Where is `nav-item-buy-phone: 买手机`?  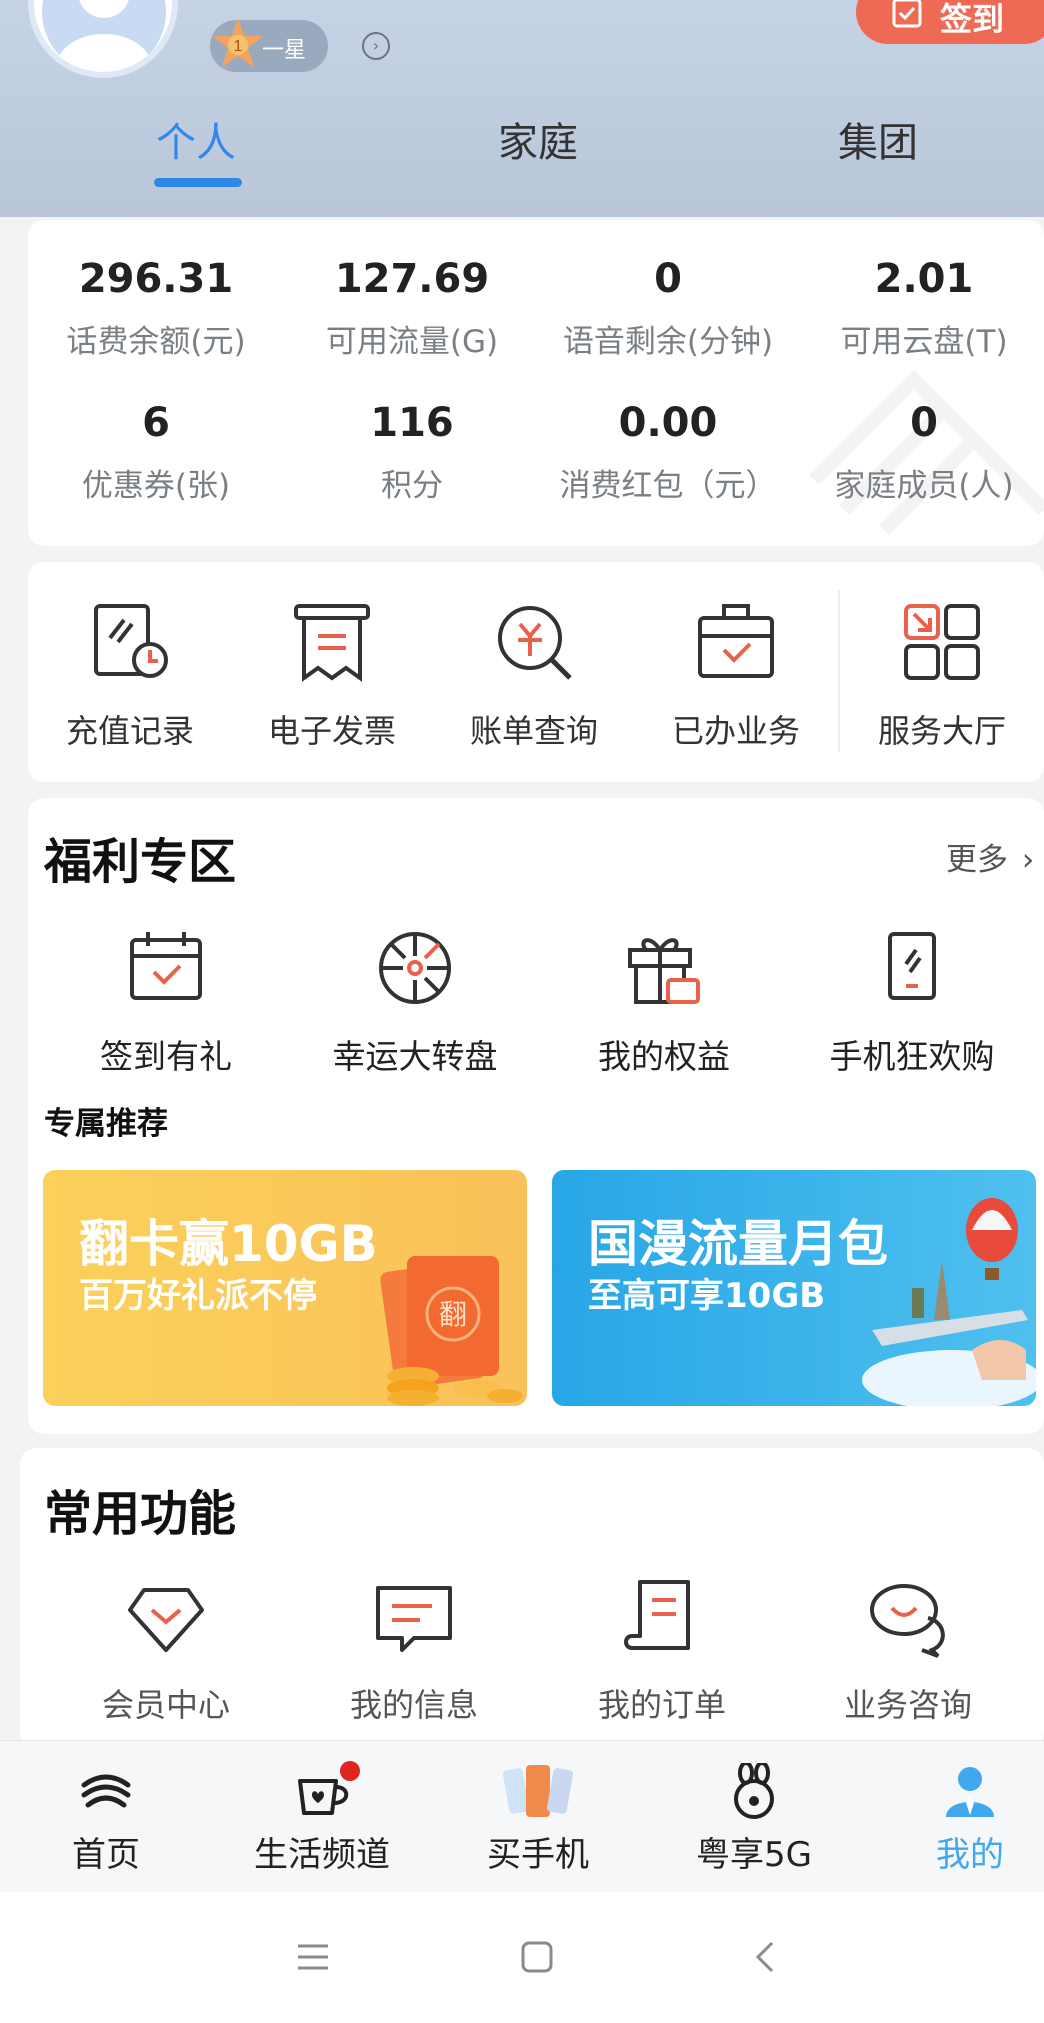
nav-item-buy-phone: 买手机 is located at coordinates (538, 1817).